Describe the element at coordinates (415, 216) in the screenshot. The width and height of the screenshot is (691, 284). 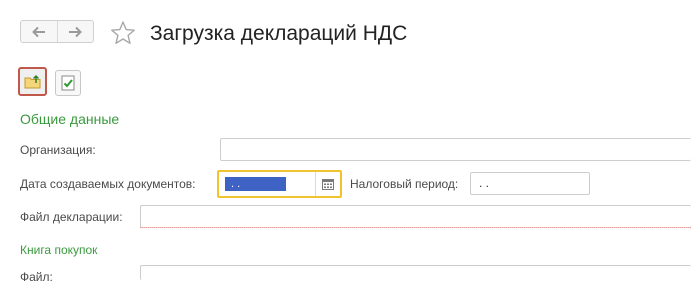
I see `declaration-file-field` at that location.